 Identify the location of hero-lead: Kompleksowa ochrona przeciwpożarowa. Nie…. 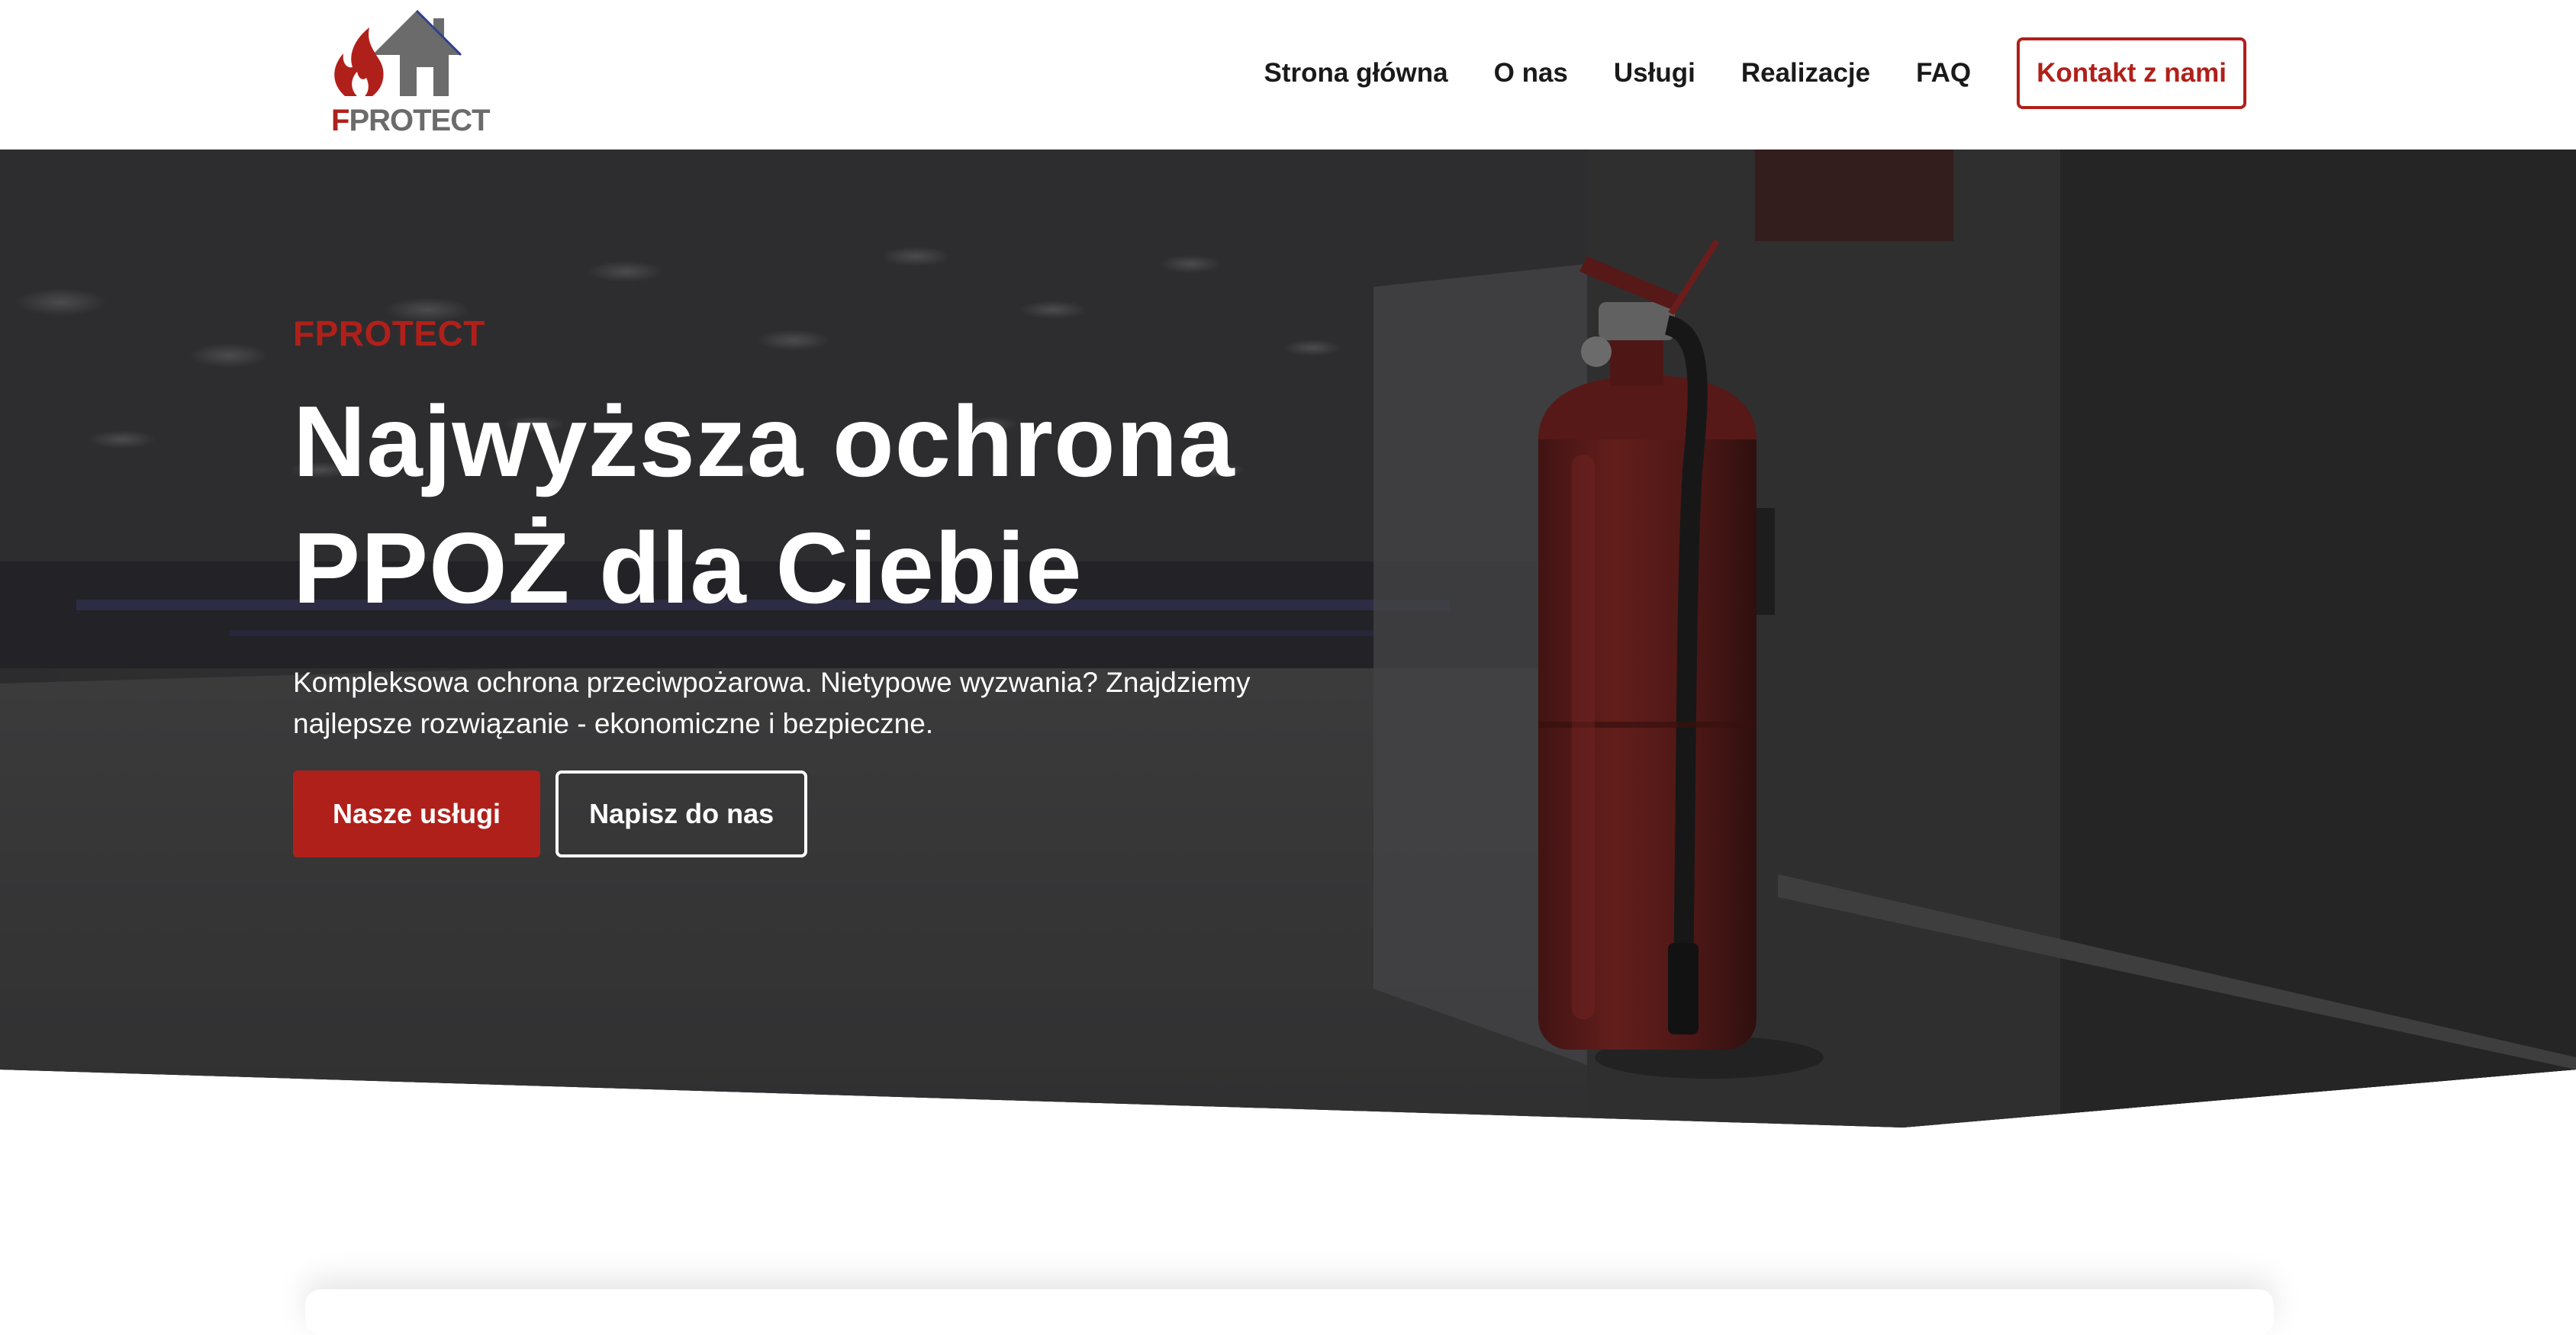
(796, 704).